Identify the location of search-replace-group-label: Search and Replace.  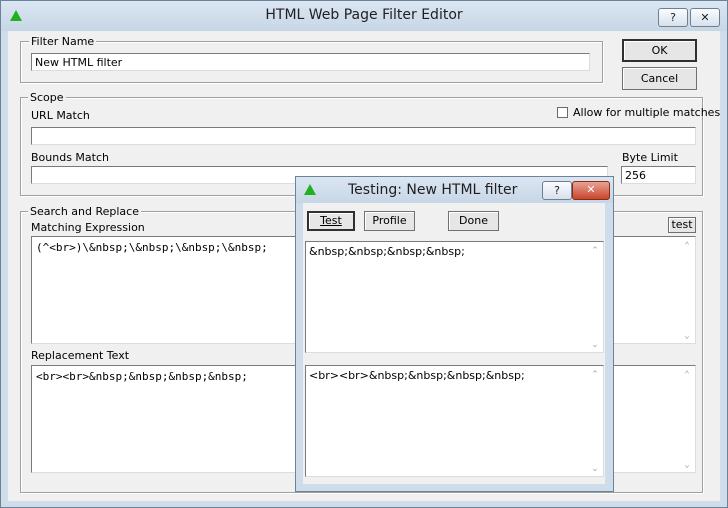
(84, 211).